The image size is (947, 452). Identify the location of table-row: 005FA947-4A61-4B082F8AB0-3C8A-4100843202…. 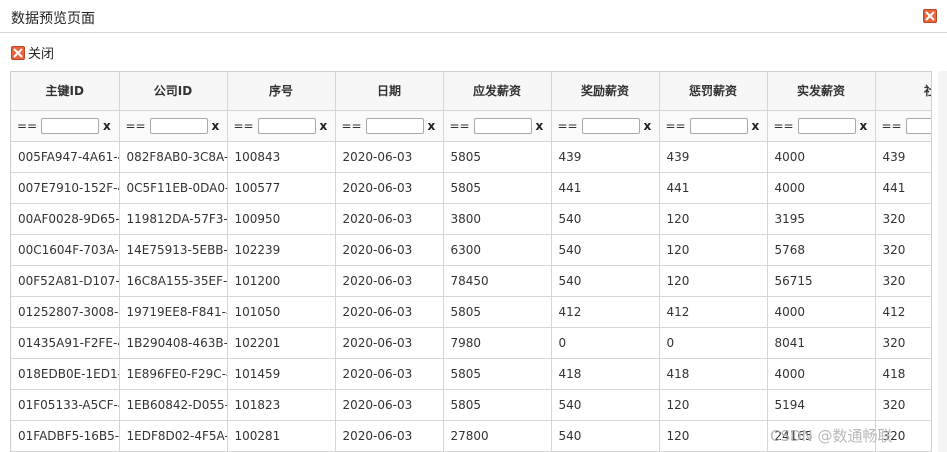
(471, 156).